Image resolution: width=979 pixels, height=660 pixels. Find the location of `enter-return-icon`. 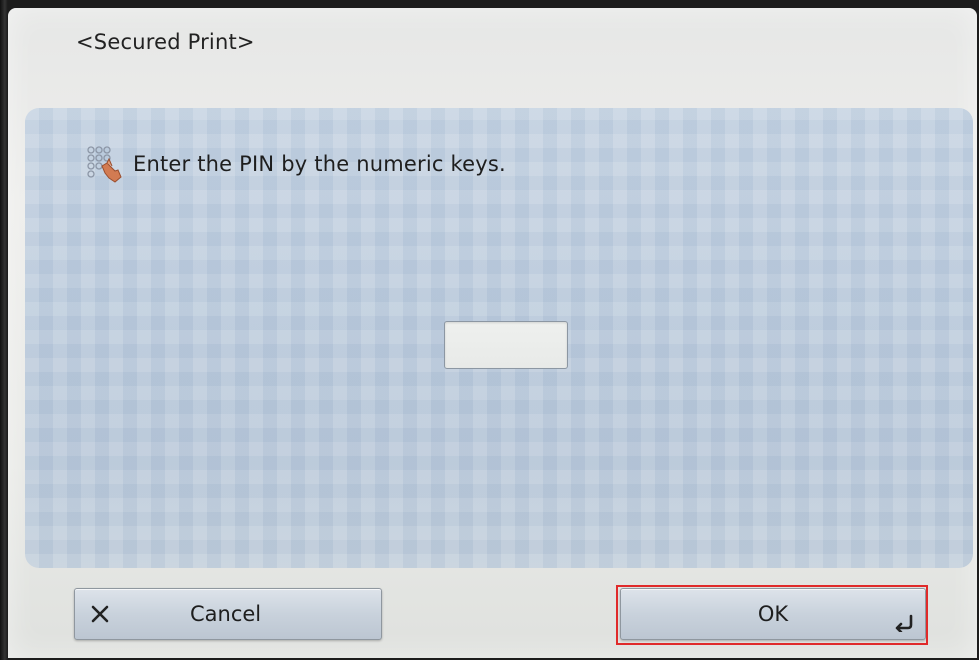

enter-return-icon is located at coordinates (904, 623).